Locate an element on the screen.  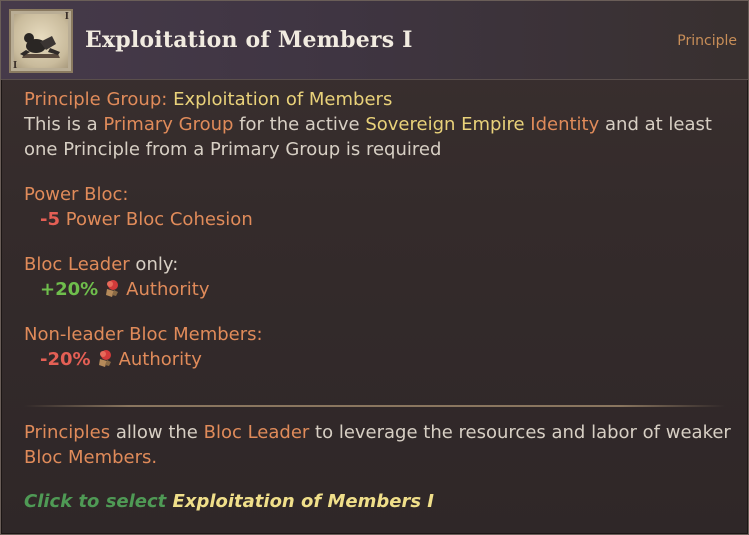
power-bloc-value: -5 is located at coordinates (50, 219).